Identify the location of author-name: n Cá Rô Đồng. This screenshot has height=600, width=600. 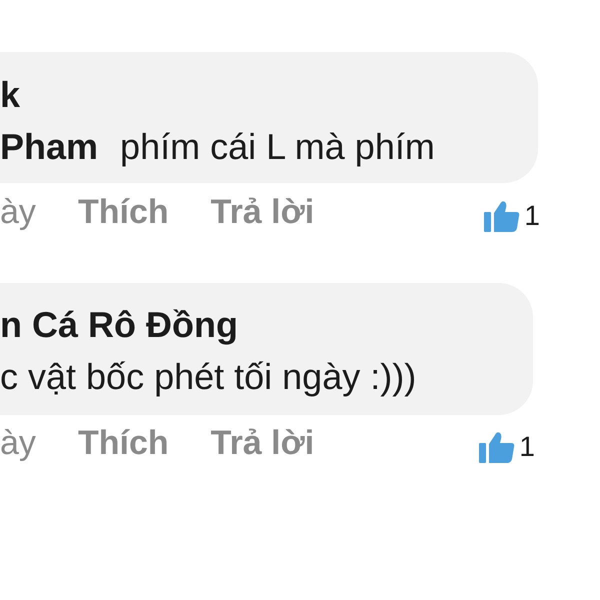
(119, 324).